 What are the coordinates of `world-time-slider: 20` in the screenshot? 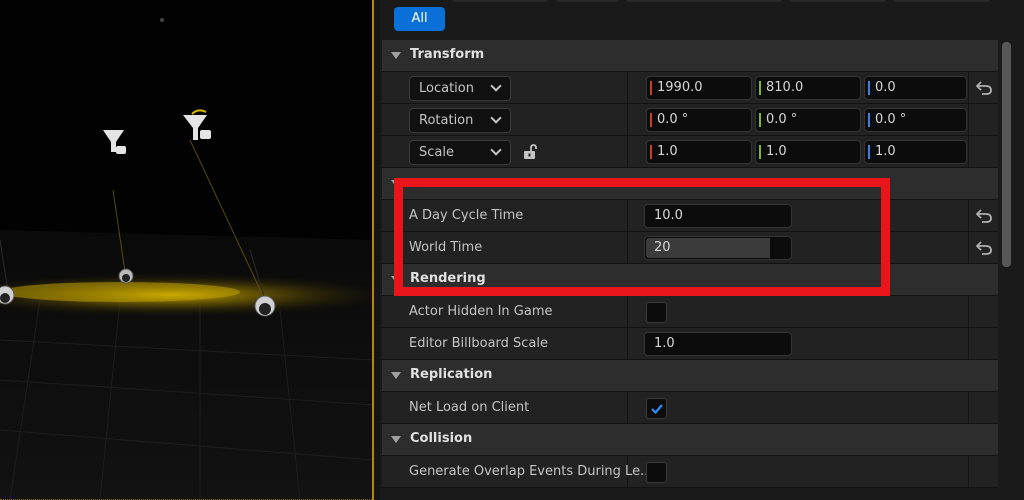 It's located at (718, 248).